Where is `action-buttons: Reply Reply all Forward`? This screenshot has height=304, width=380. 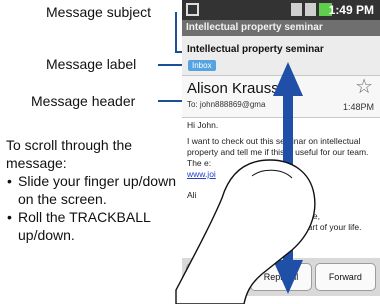
action-buttons: Reply Reply all Forward is located at coordinates (281, 277).